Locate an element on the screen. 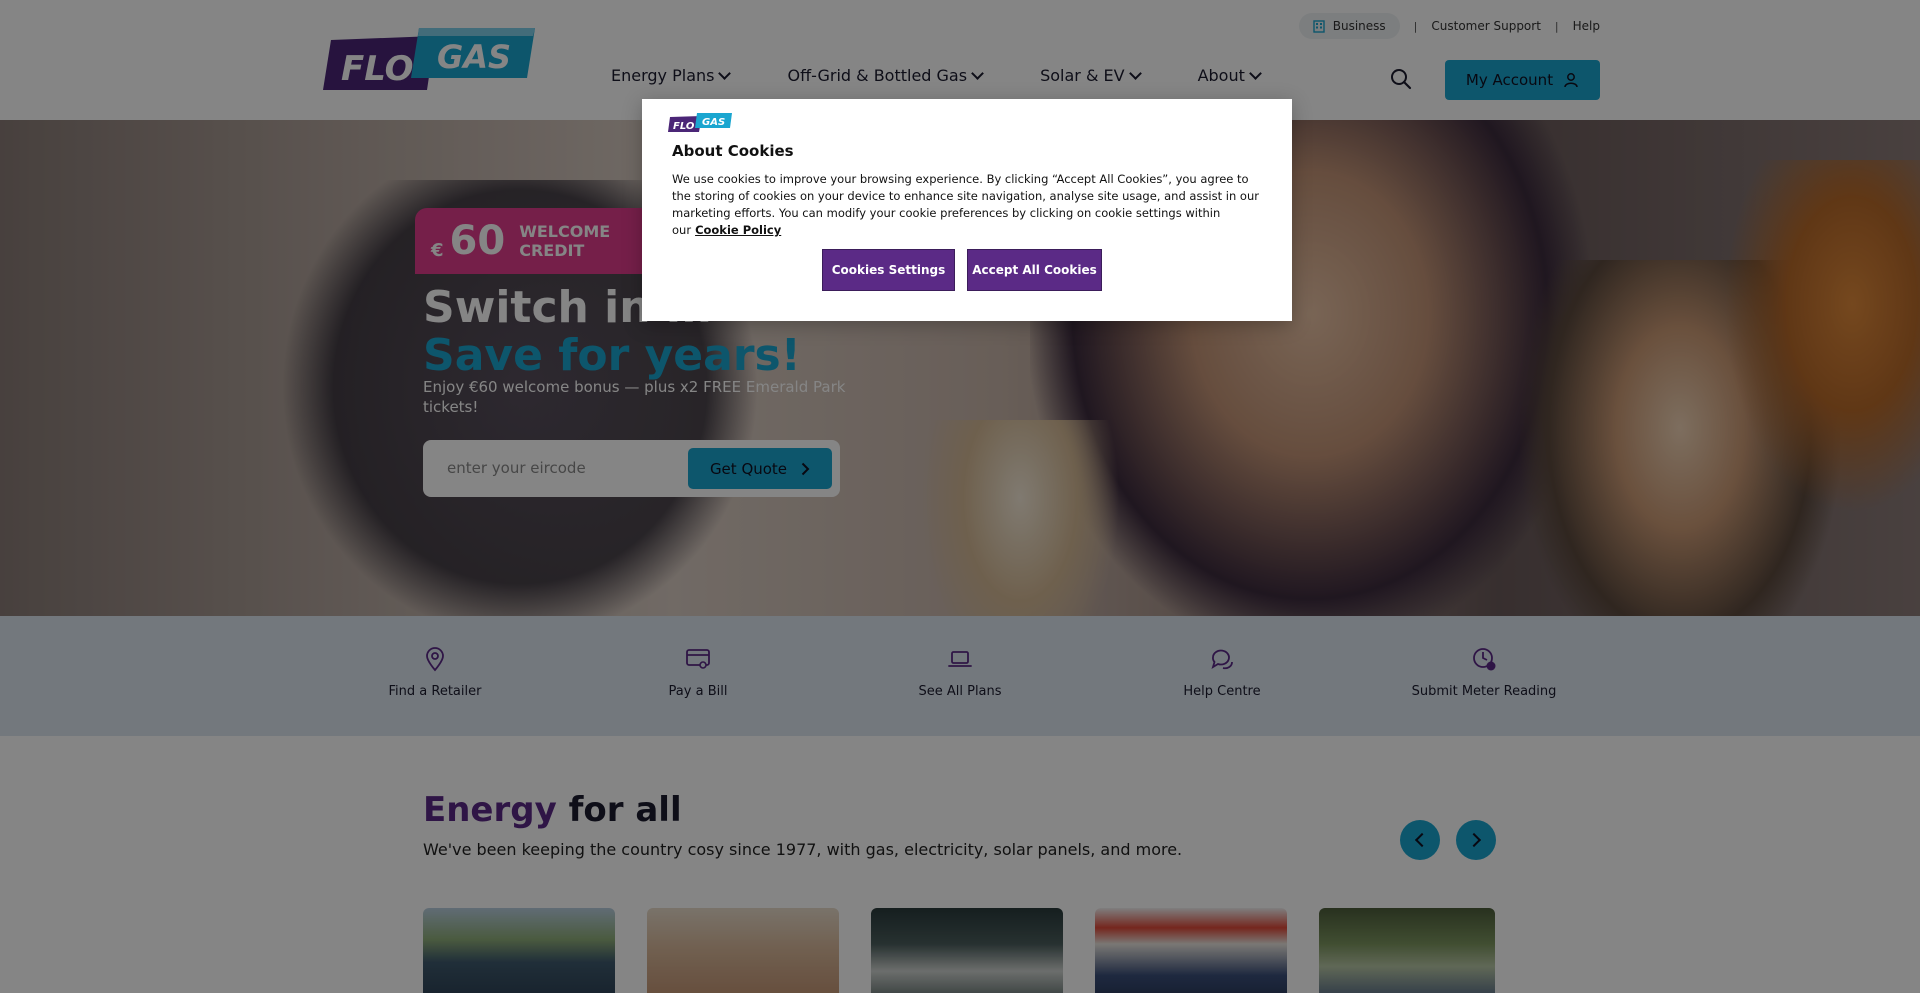 This screenshot has width=1920, height=993. logo-text-gas: GAS is located at coordinates (713, 122).